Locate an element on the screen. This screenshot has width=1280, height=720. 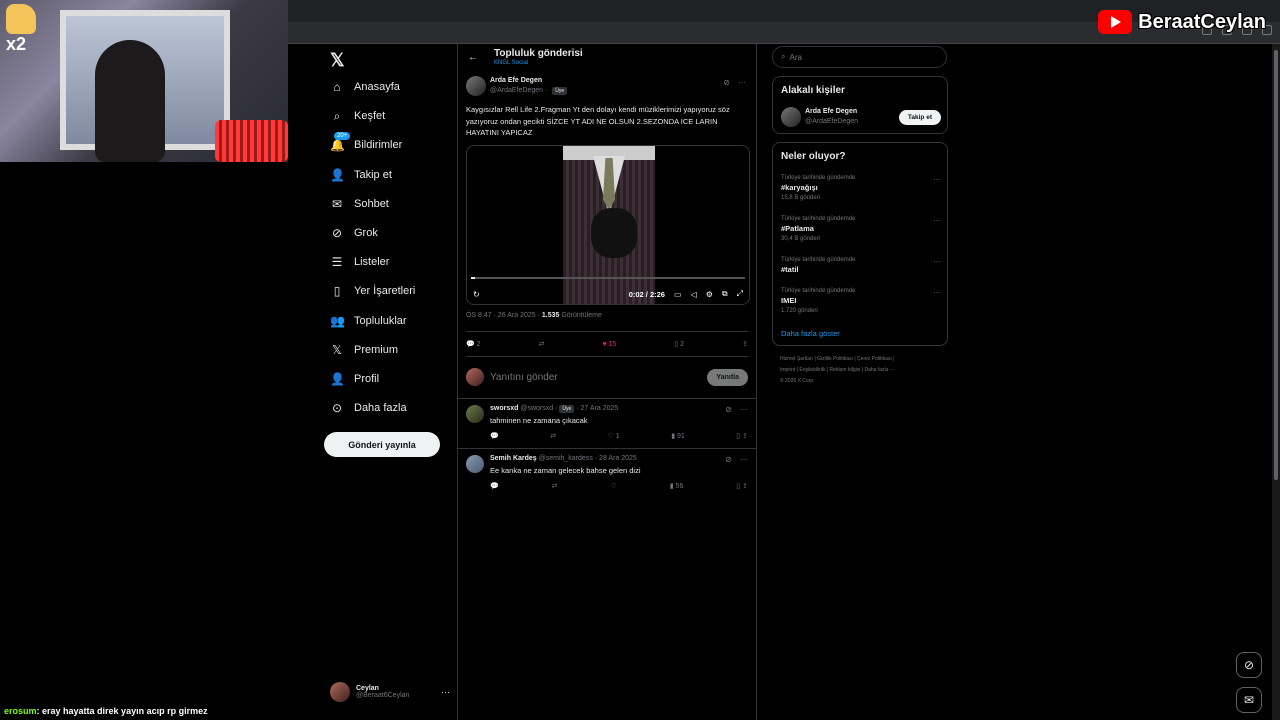
repost-action: ⇄ is located at coordinates (542, 344).